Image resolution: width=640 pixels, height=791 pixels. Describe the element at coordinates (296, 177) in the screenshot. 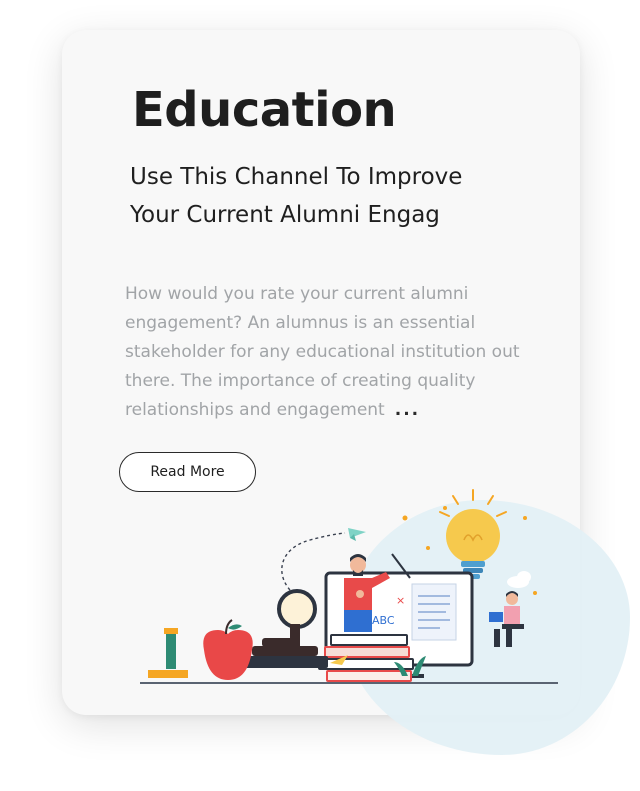

I see `subtitle-line-1: Use This Channel To Improve` at that location.